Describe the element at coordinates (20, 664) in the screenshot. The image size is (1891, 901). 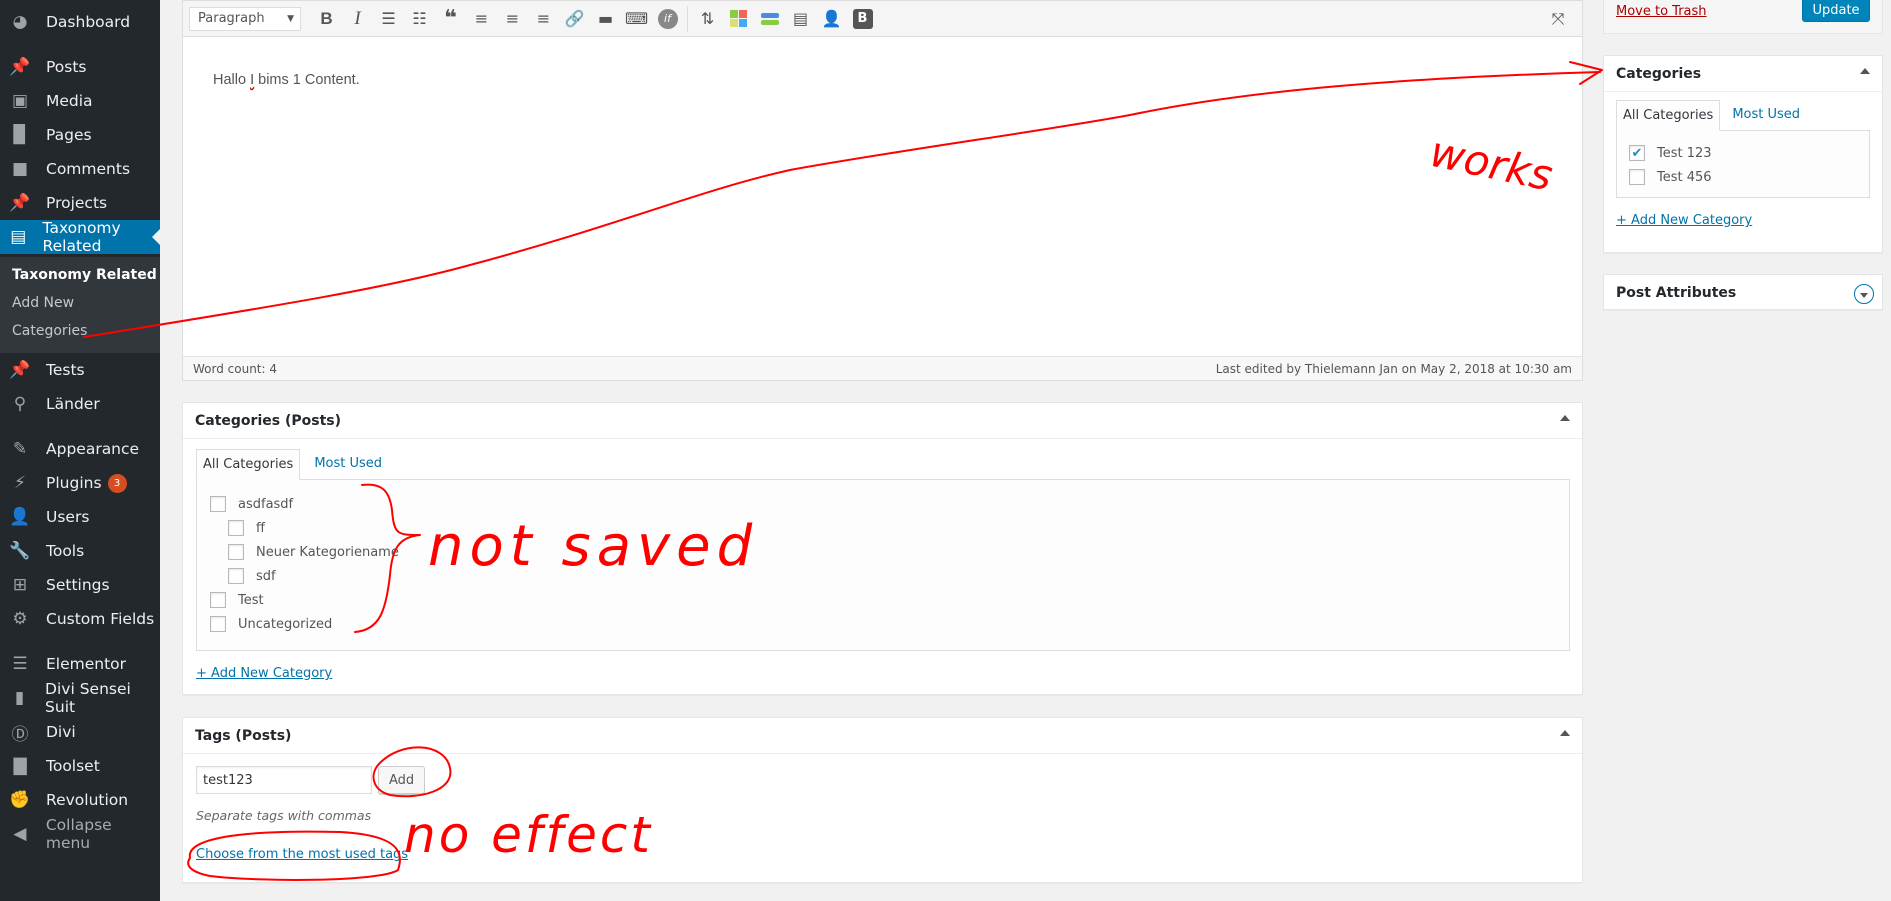
I see `elementor-icon: ☰` at that location.